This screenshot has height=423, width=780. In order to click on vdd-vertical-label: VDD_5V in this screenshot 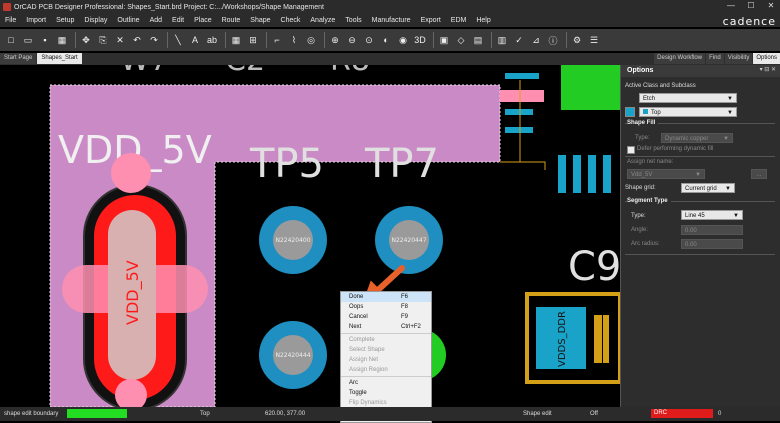, I will do `click(133, 292)`.